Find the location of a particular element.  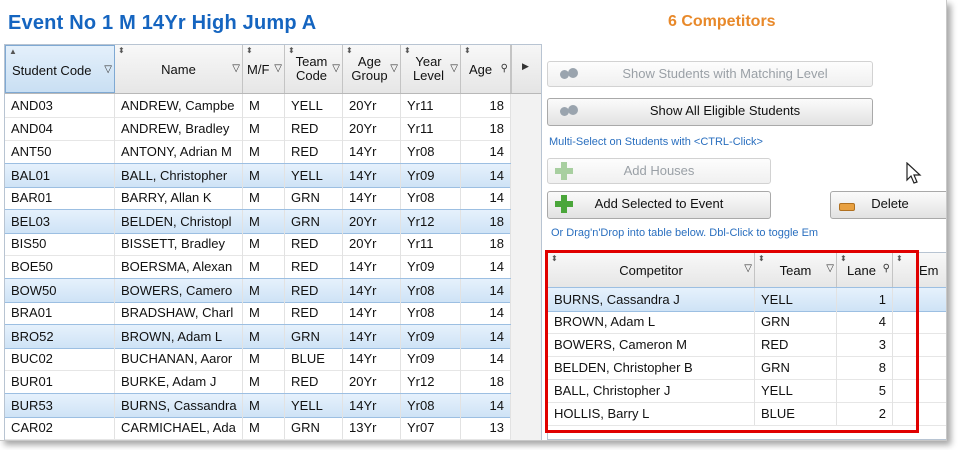

col-age: ⬍ Age ⚲ is located at coordinates (486, 69).